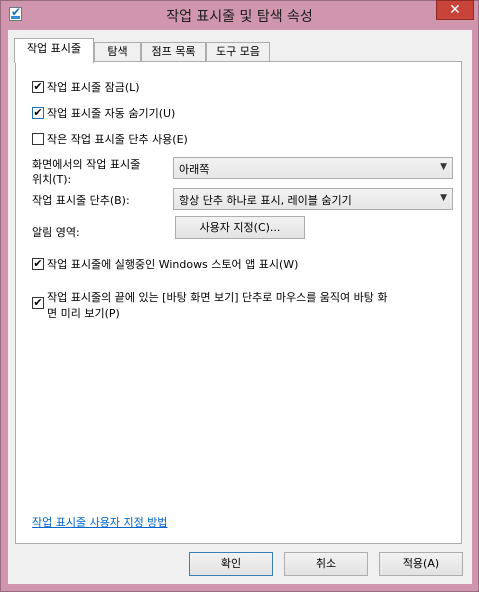  Describe the element at coordinates (265, 200) in the screenshot. I see `combine-buttons-select-value: 항상 단추 하나로 표시, 레이블 숨기기` at that location.